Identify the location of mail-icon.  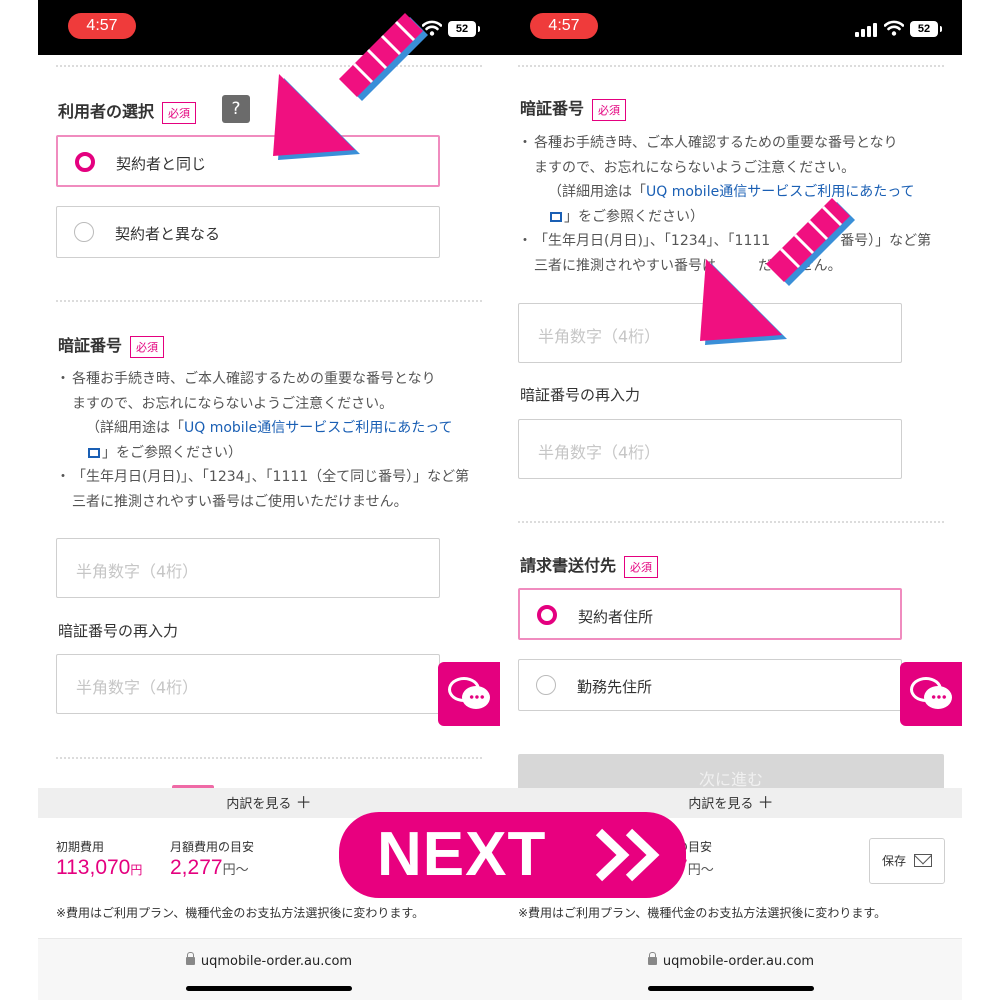
(923, 860).